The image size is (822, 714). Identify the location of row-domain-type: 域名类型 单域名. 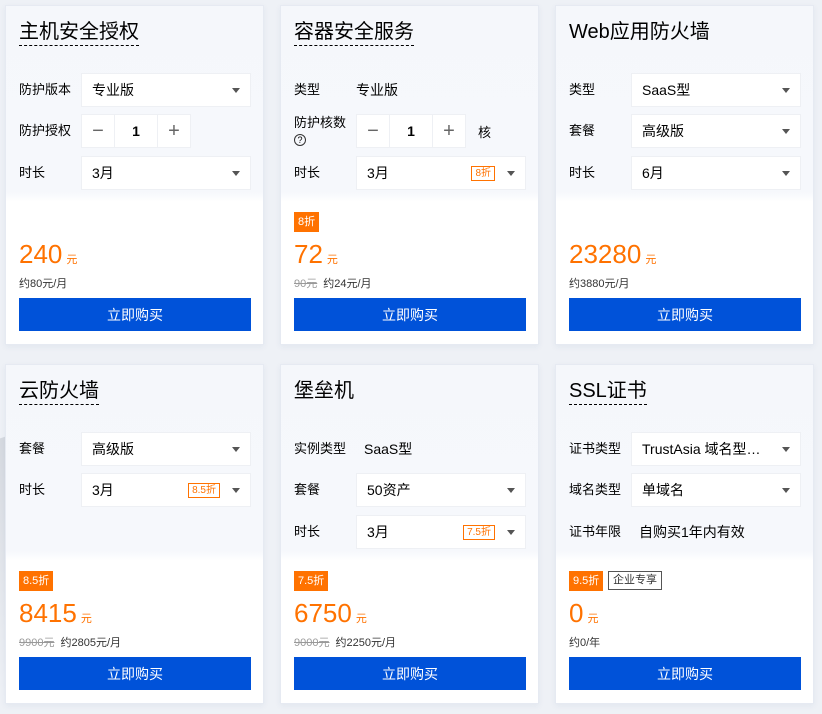
(685, 490).